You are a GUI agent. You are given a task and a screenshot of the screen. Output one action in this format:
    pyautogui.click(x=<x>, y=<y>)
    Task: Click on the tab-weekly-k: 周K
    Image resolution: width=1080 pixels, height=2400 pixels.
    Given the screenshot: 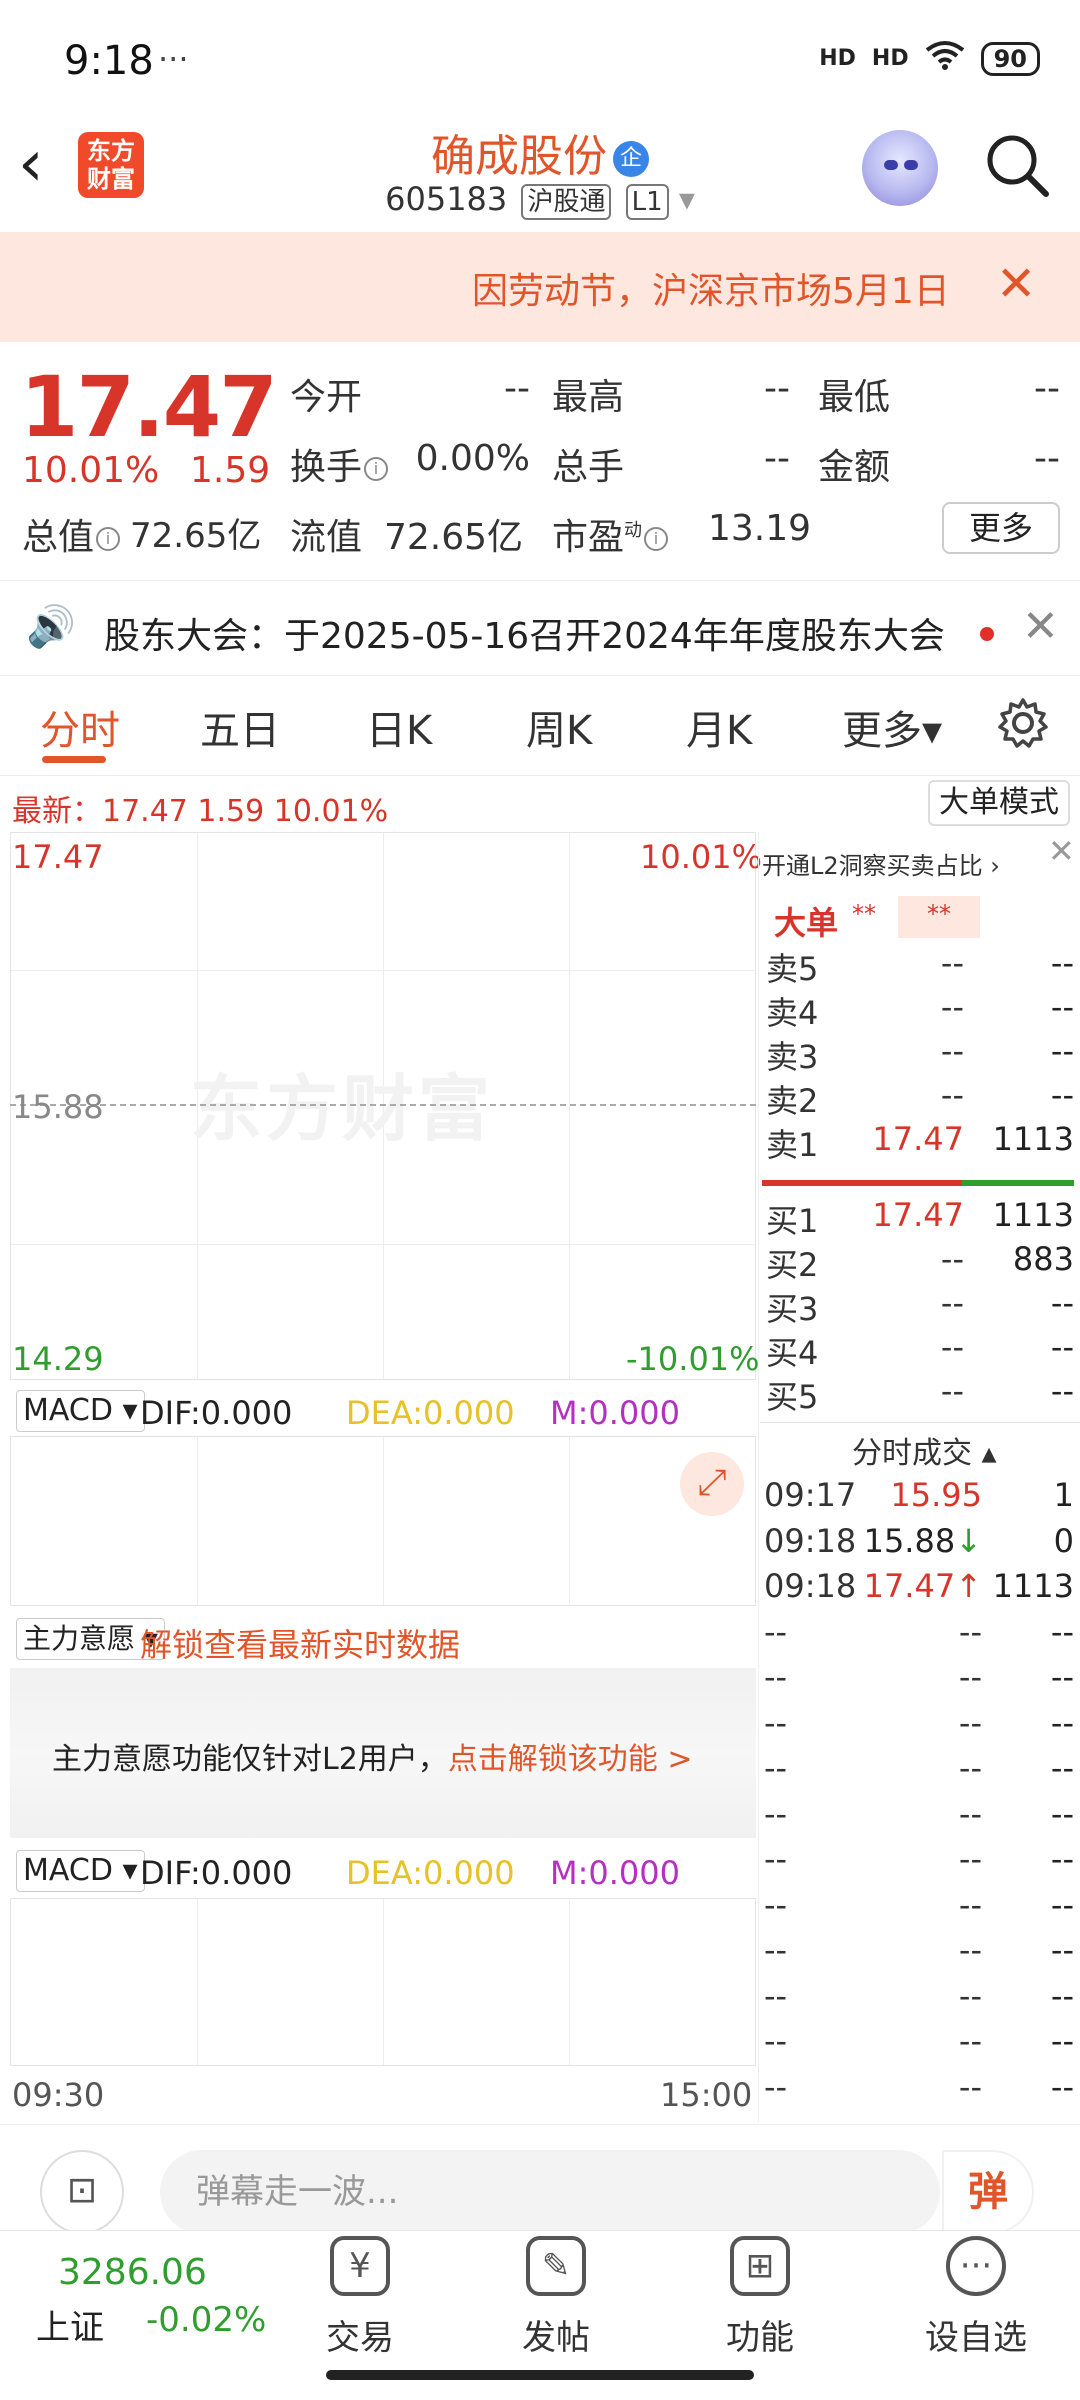 What is the action you would take?
    pyautogui.click(x=559, y=727)
    